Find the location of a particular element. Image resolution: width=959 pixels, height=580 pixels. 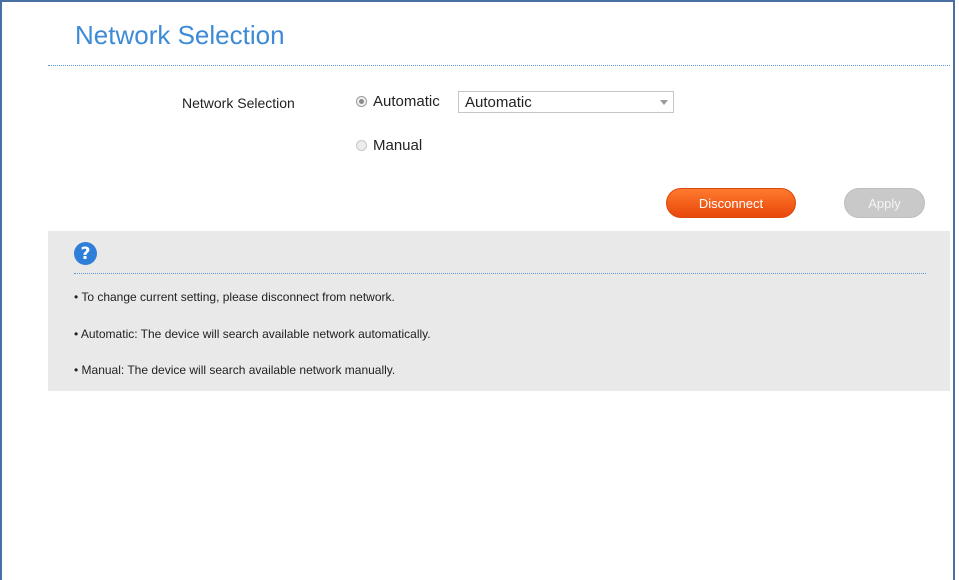

apply-button: Apply is located at coordinates (884, 203).